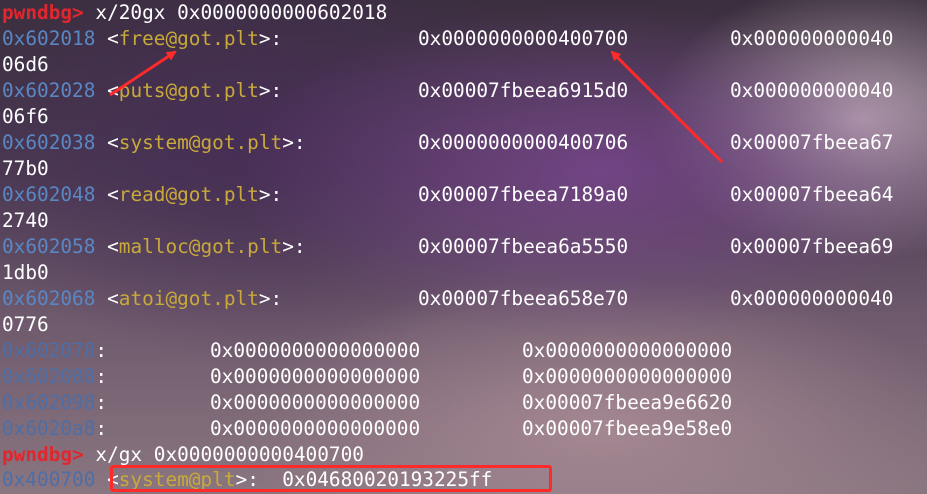  I want to click on arrow-to-free-got, so click(143, 73).